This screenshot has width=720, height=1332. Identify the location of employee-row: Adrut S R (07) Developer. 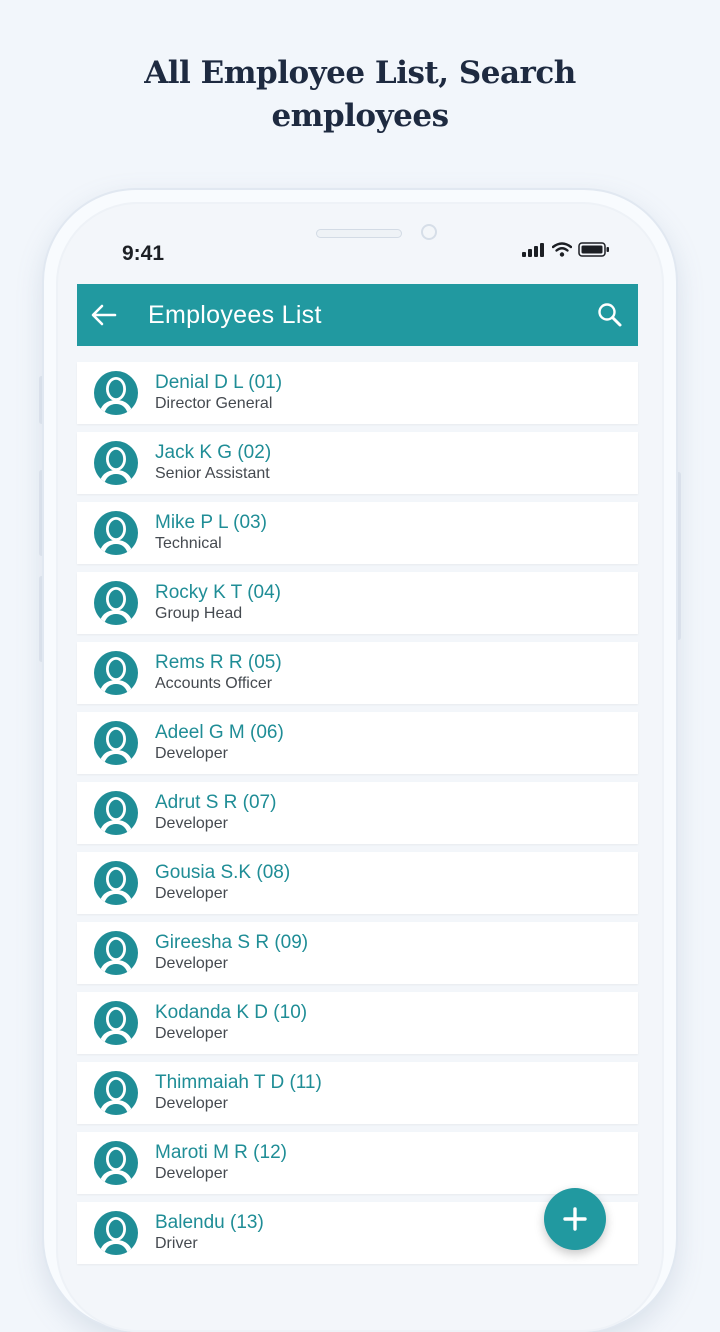
(357, 813).